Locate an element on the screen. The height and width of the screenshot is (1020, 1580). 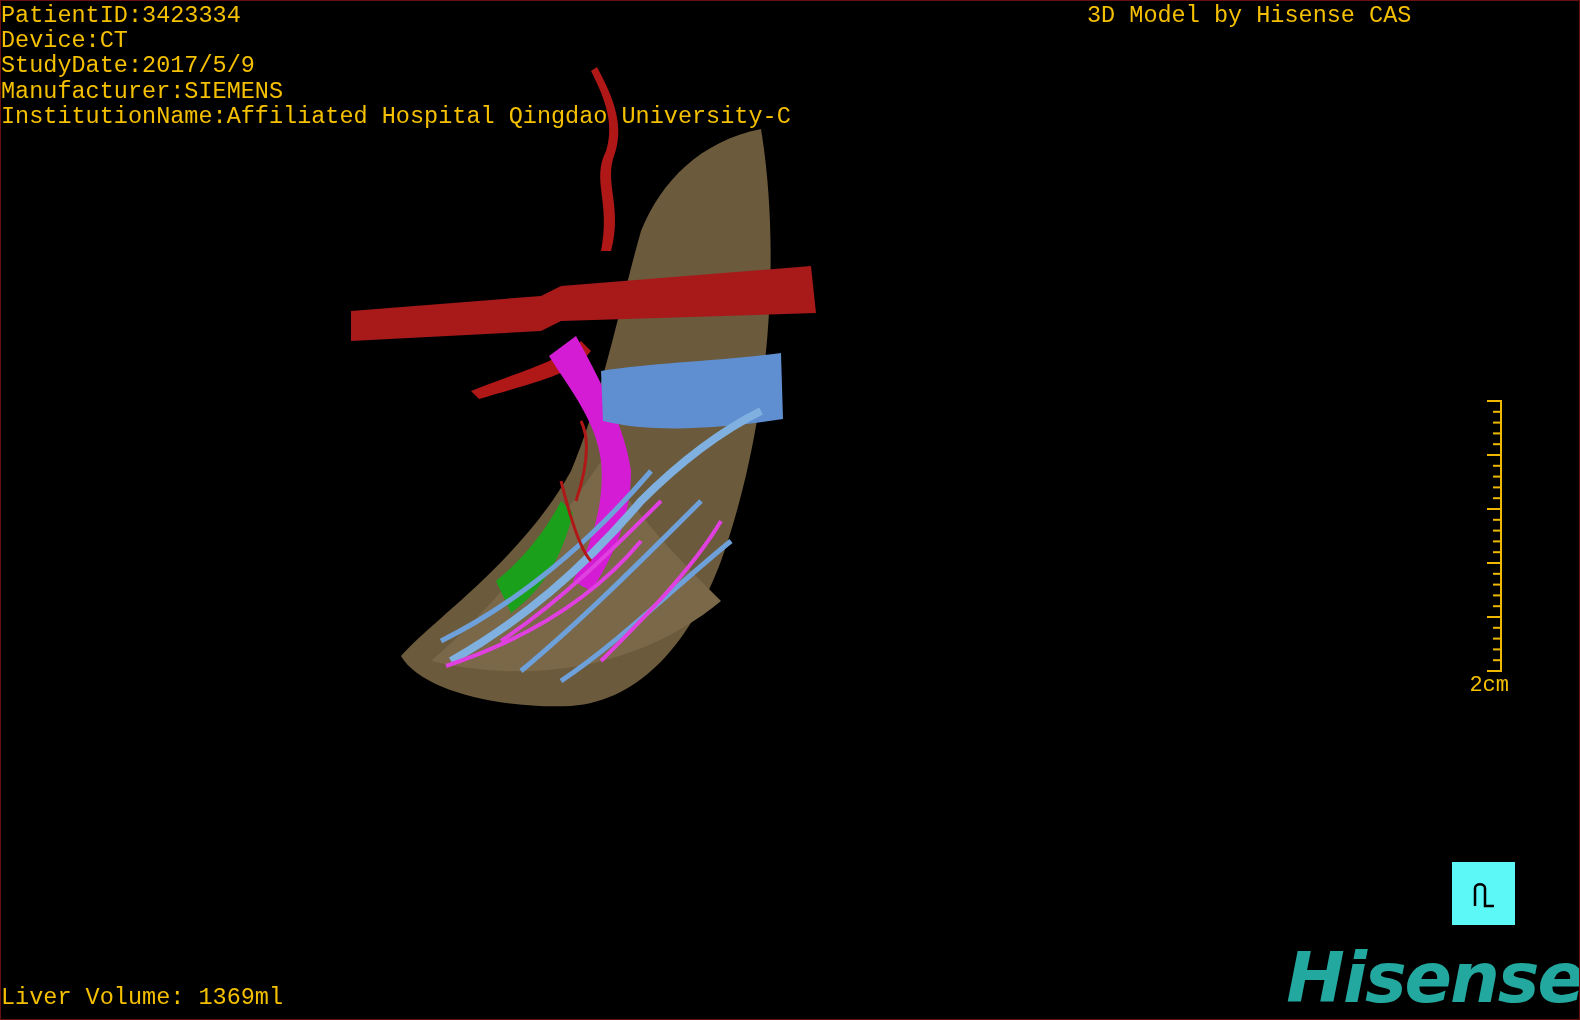
toolbar-button is located at coordinates (1483, 893).